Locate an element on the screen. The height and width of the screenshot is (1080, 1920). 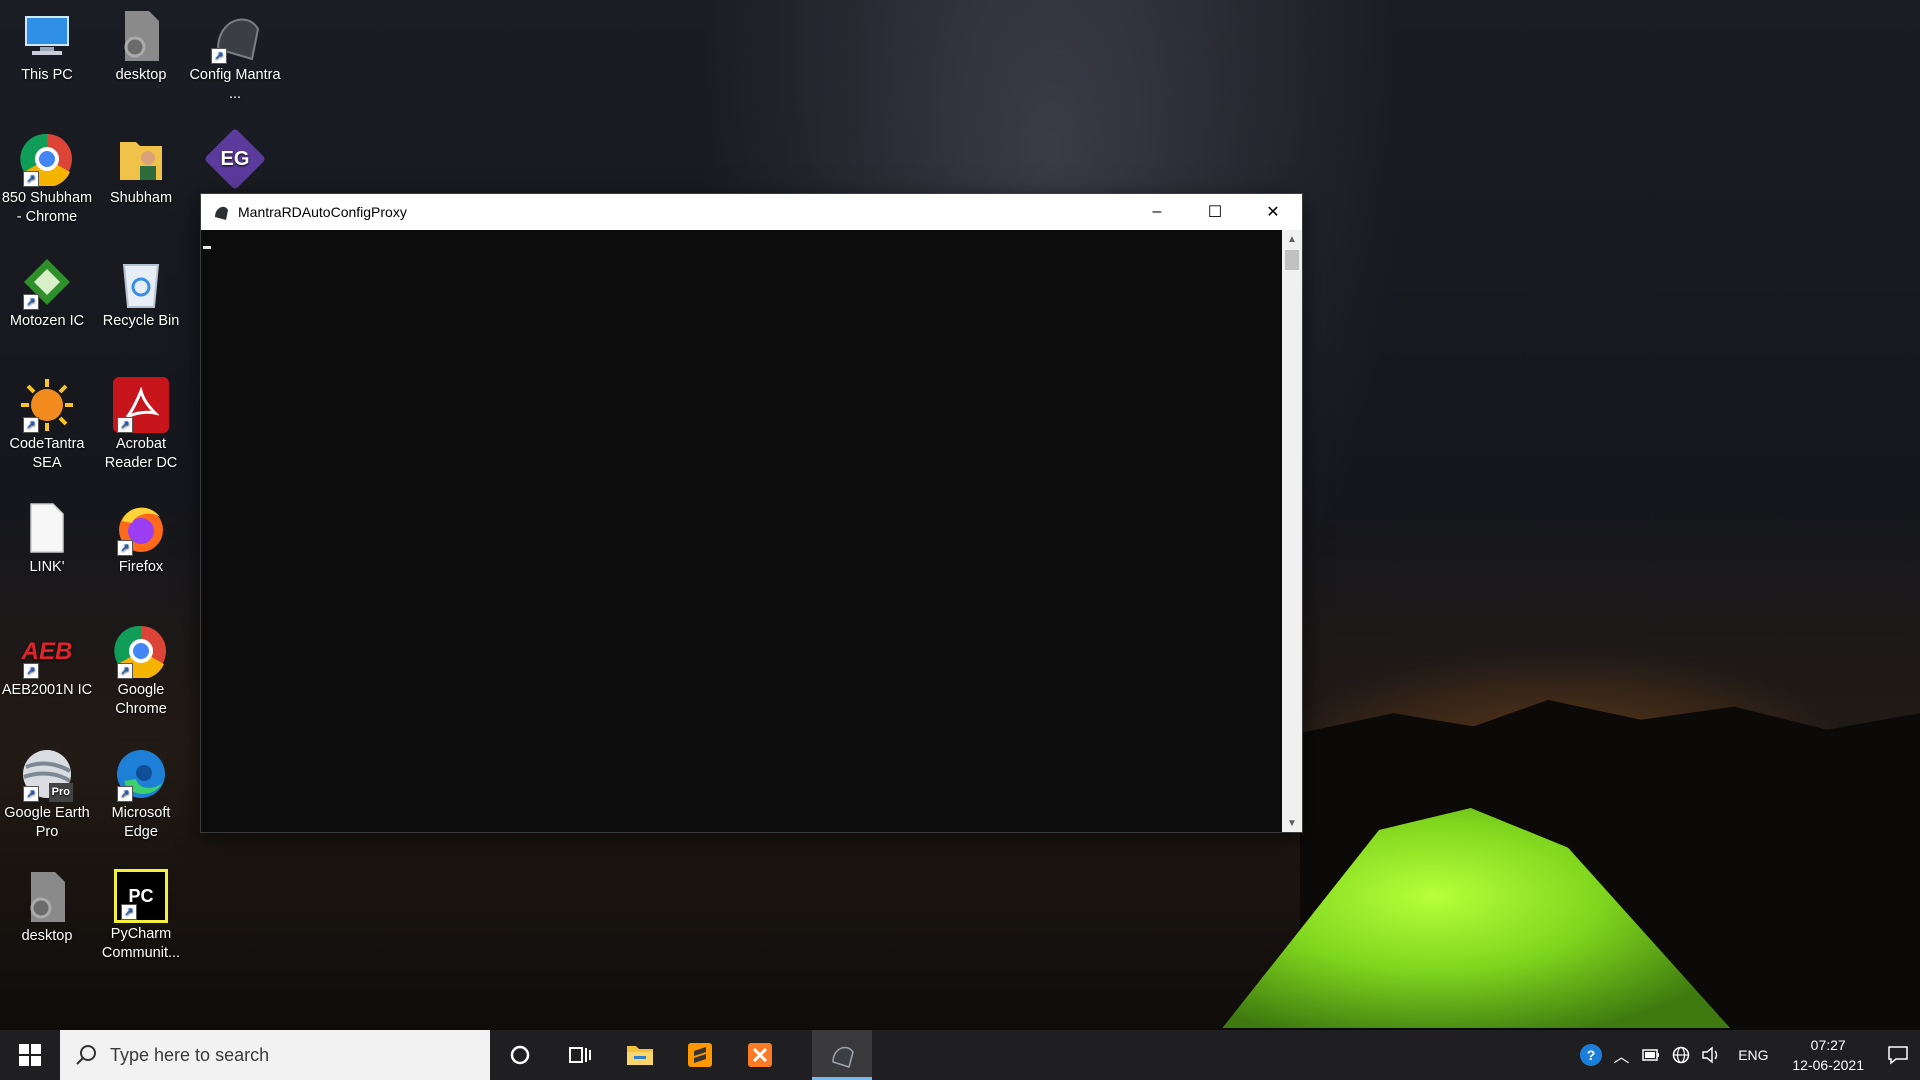
file-explorer-button is located at coordinates (640, 1055).